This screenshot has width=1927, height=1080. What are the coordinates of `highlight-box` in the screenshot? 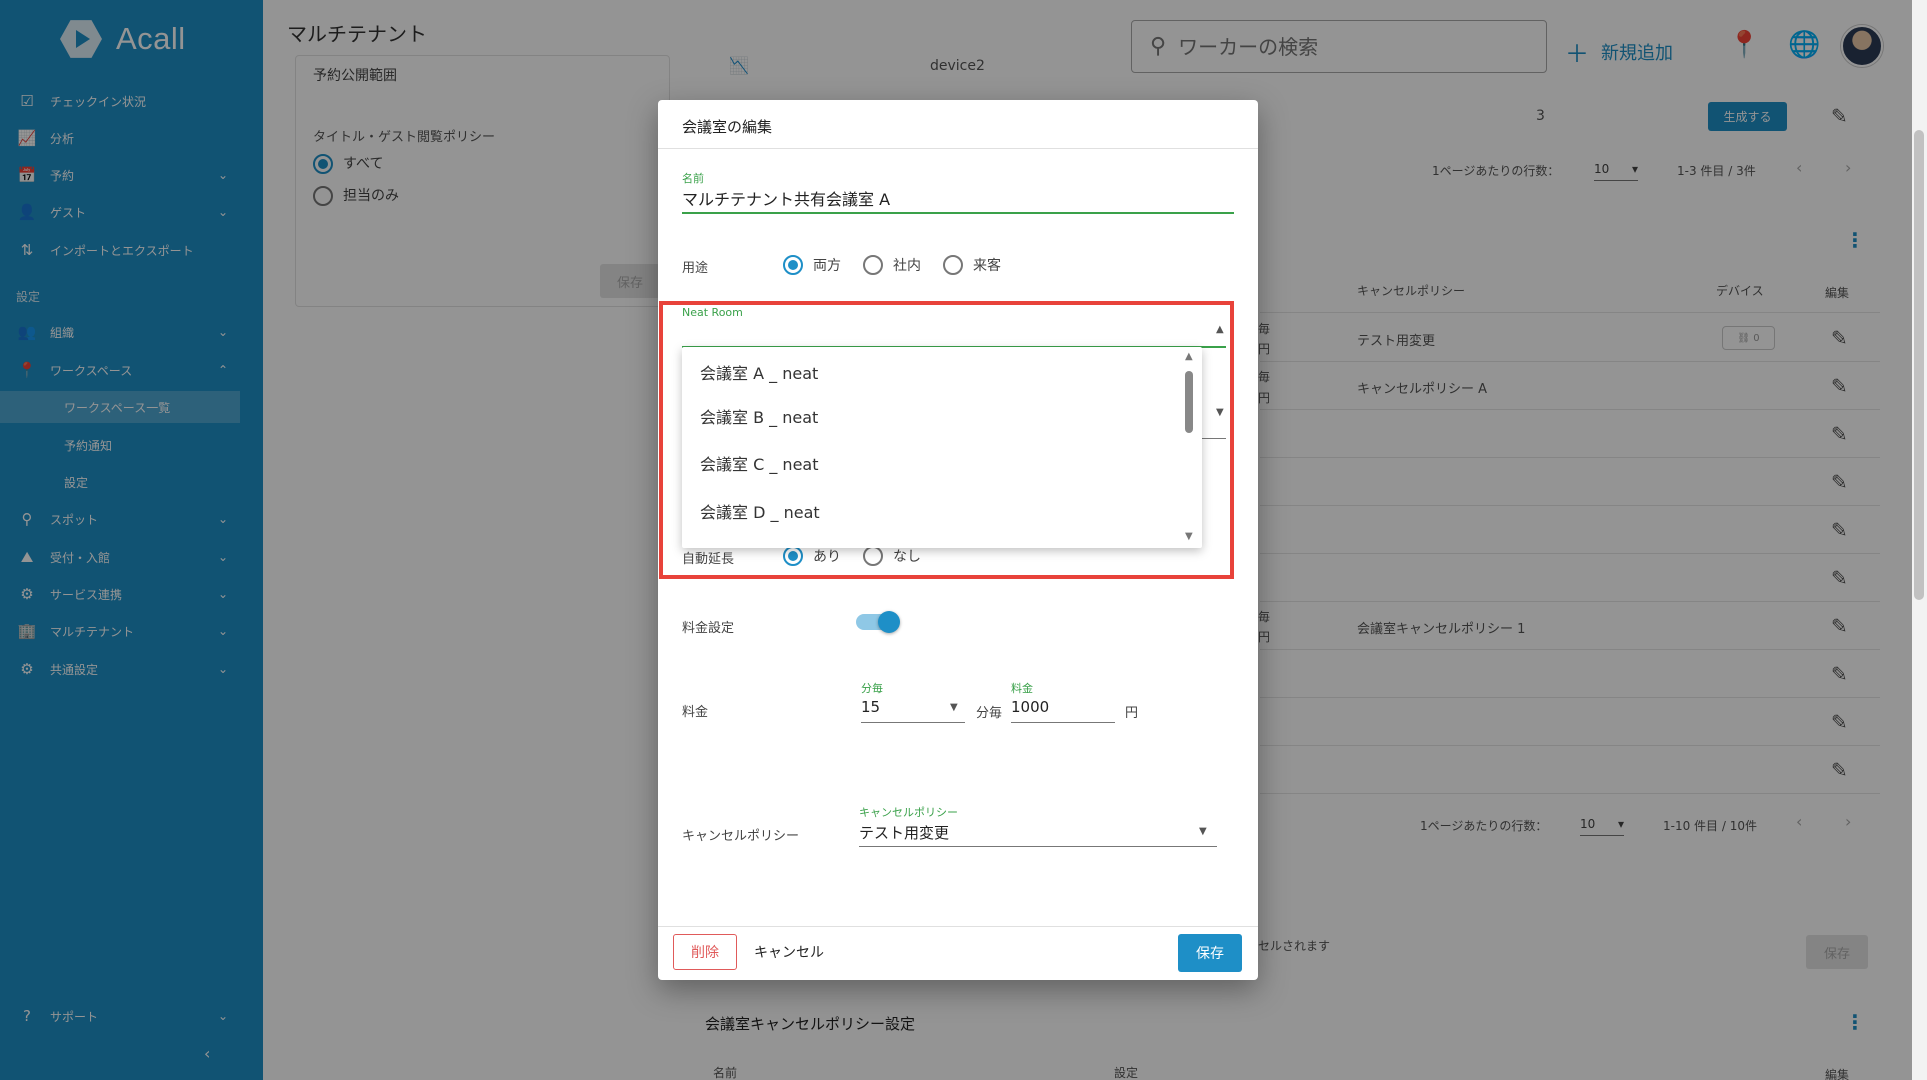 It's located at (946, 440).